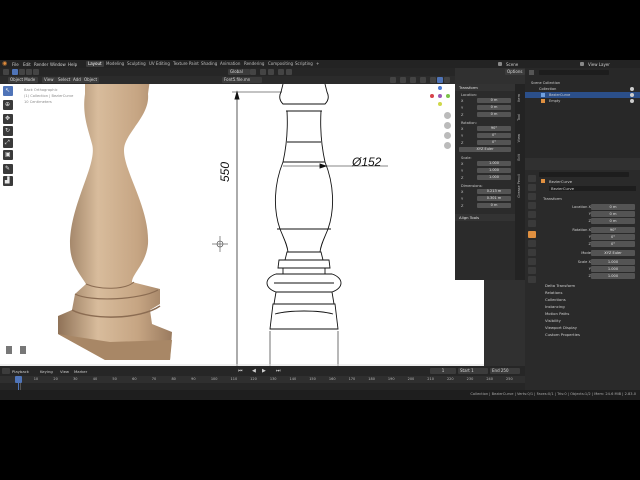 Image resolution: width=640 pixels, height=480 pixels. I want to click on tab-uv-editing: UV Editing, so click(159, 64).